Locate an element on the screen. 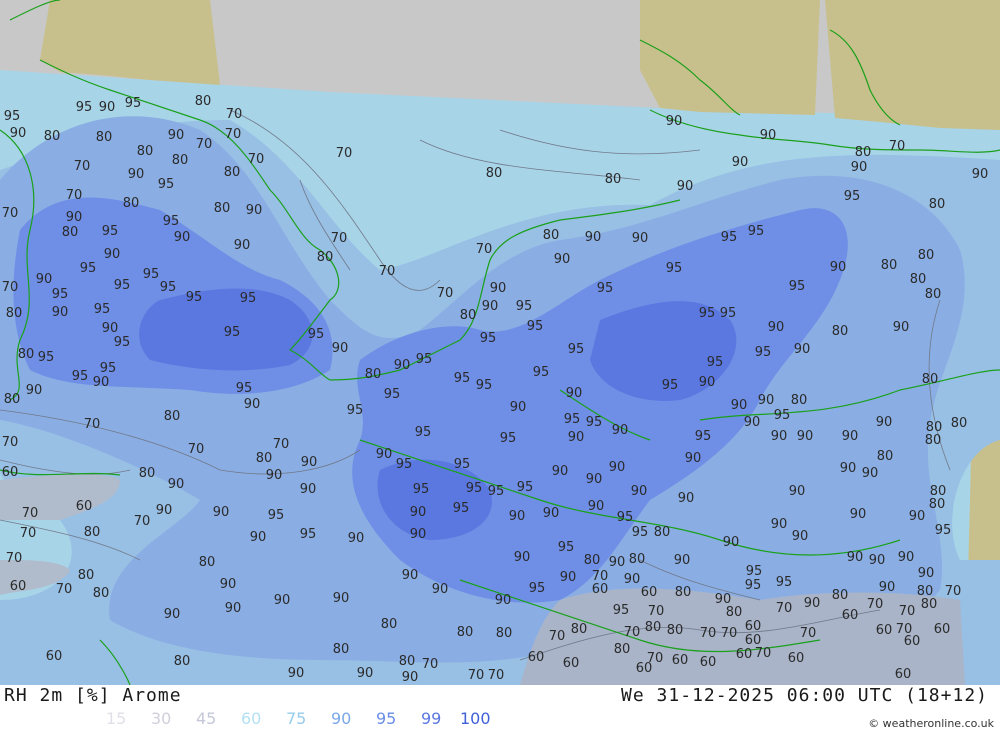  legend-item-95: 95 is located at coordinates (386, 718).